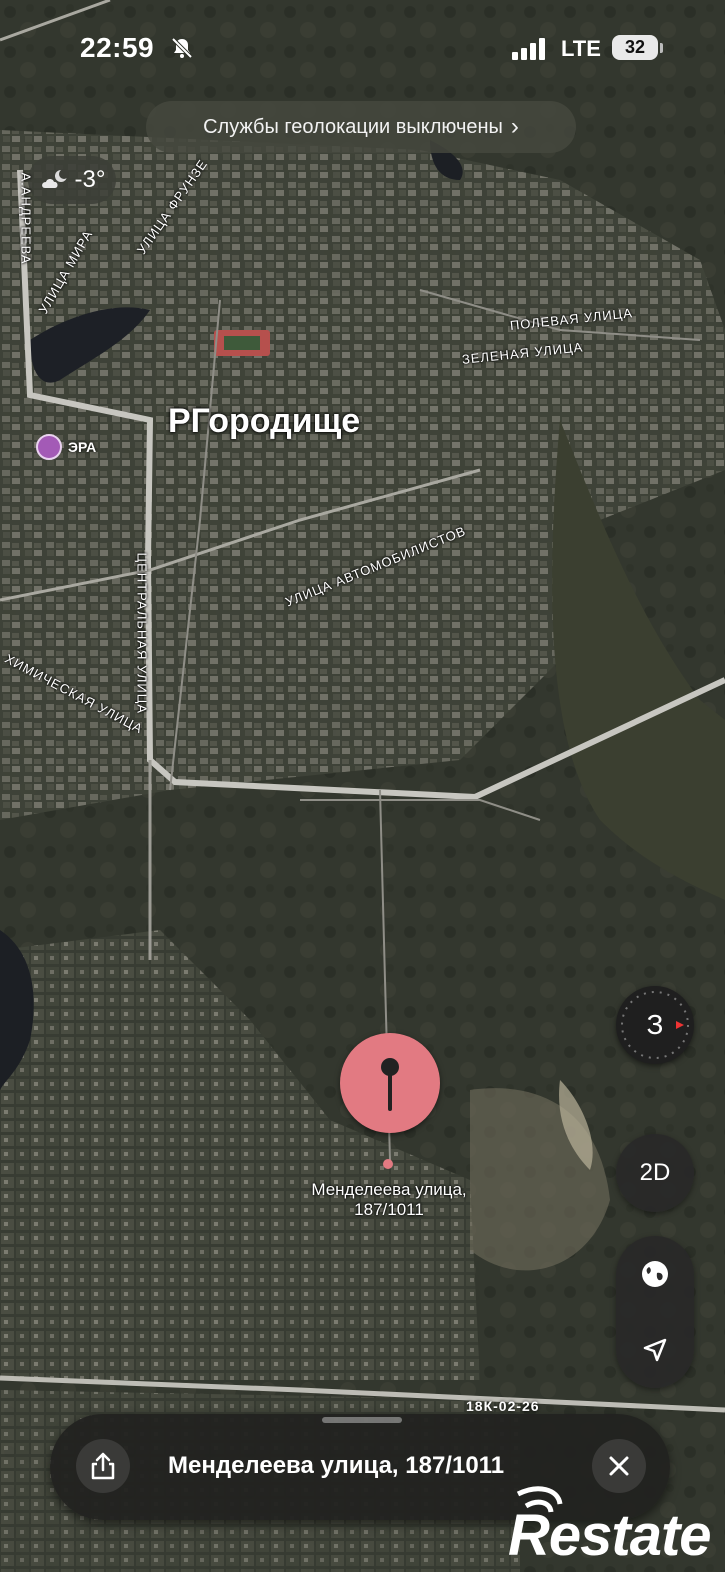  Describe the element at coordinates (528, 49) in the screenshot. I see `signal-icon` at that location.